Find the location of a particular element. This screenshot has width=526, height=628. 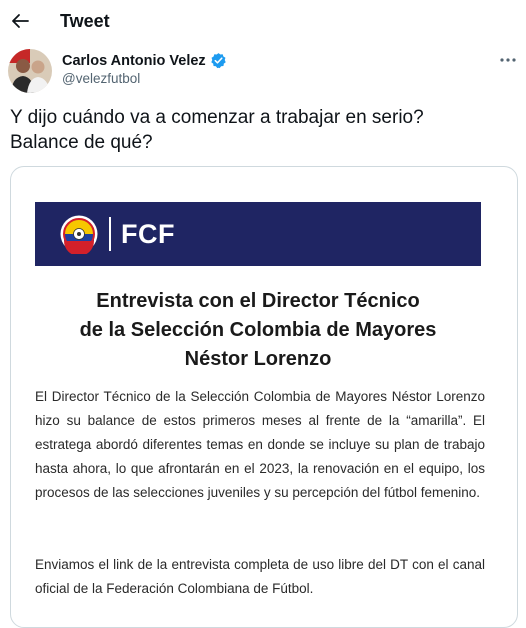

more-dots-icon is located at coordinates (508, 60).